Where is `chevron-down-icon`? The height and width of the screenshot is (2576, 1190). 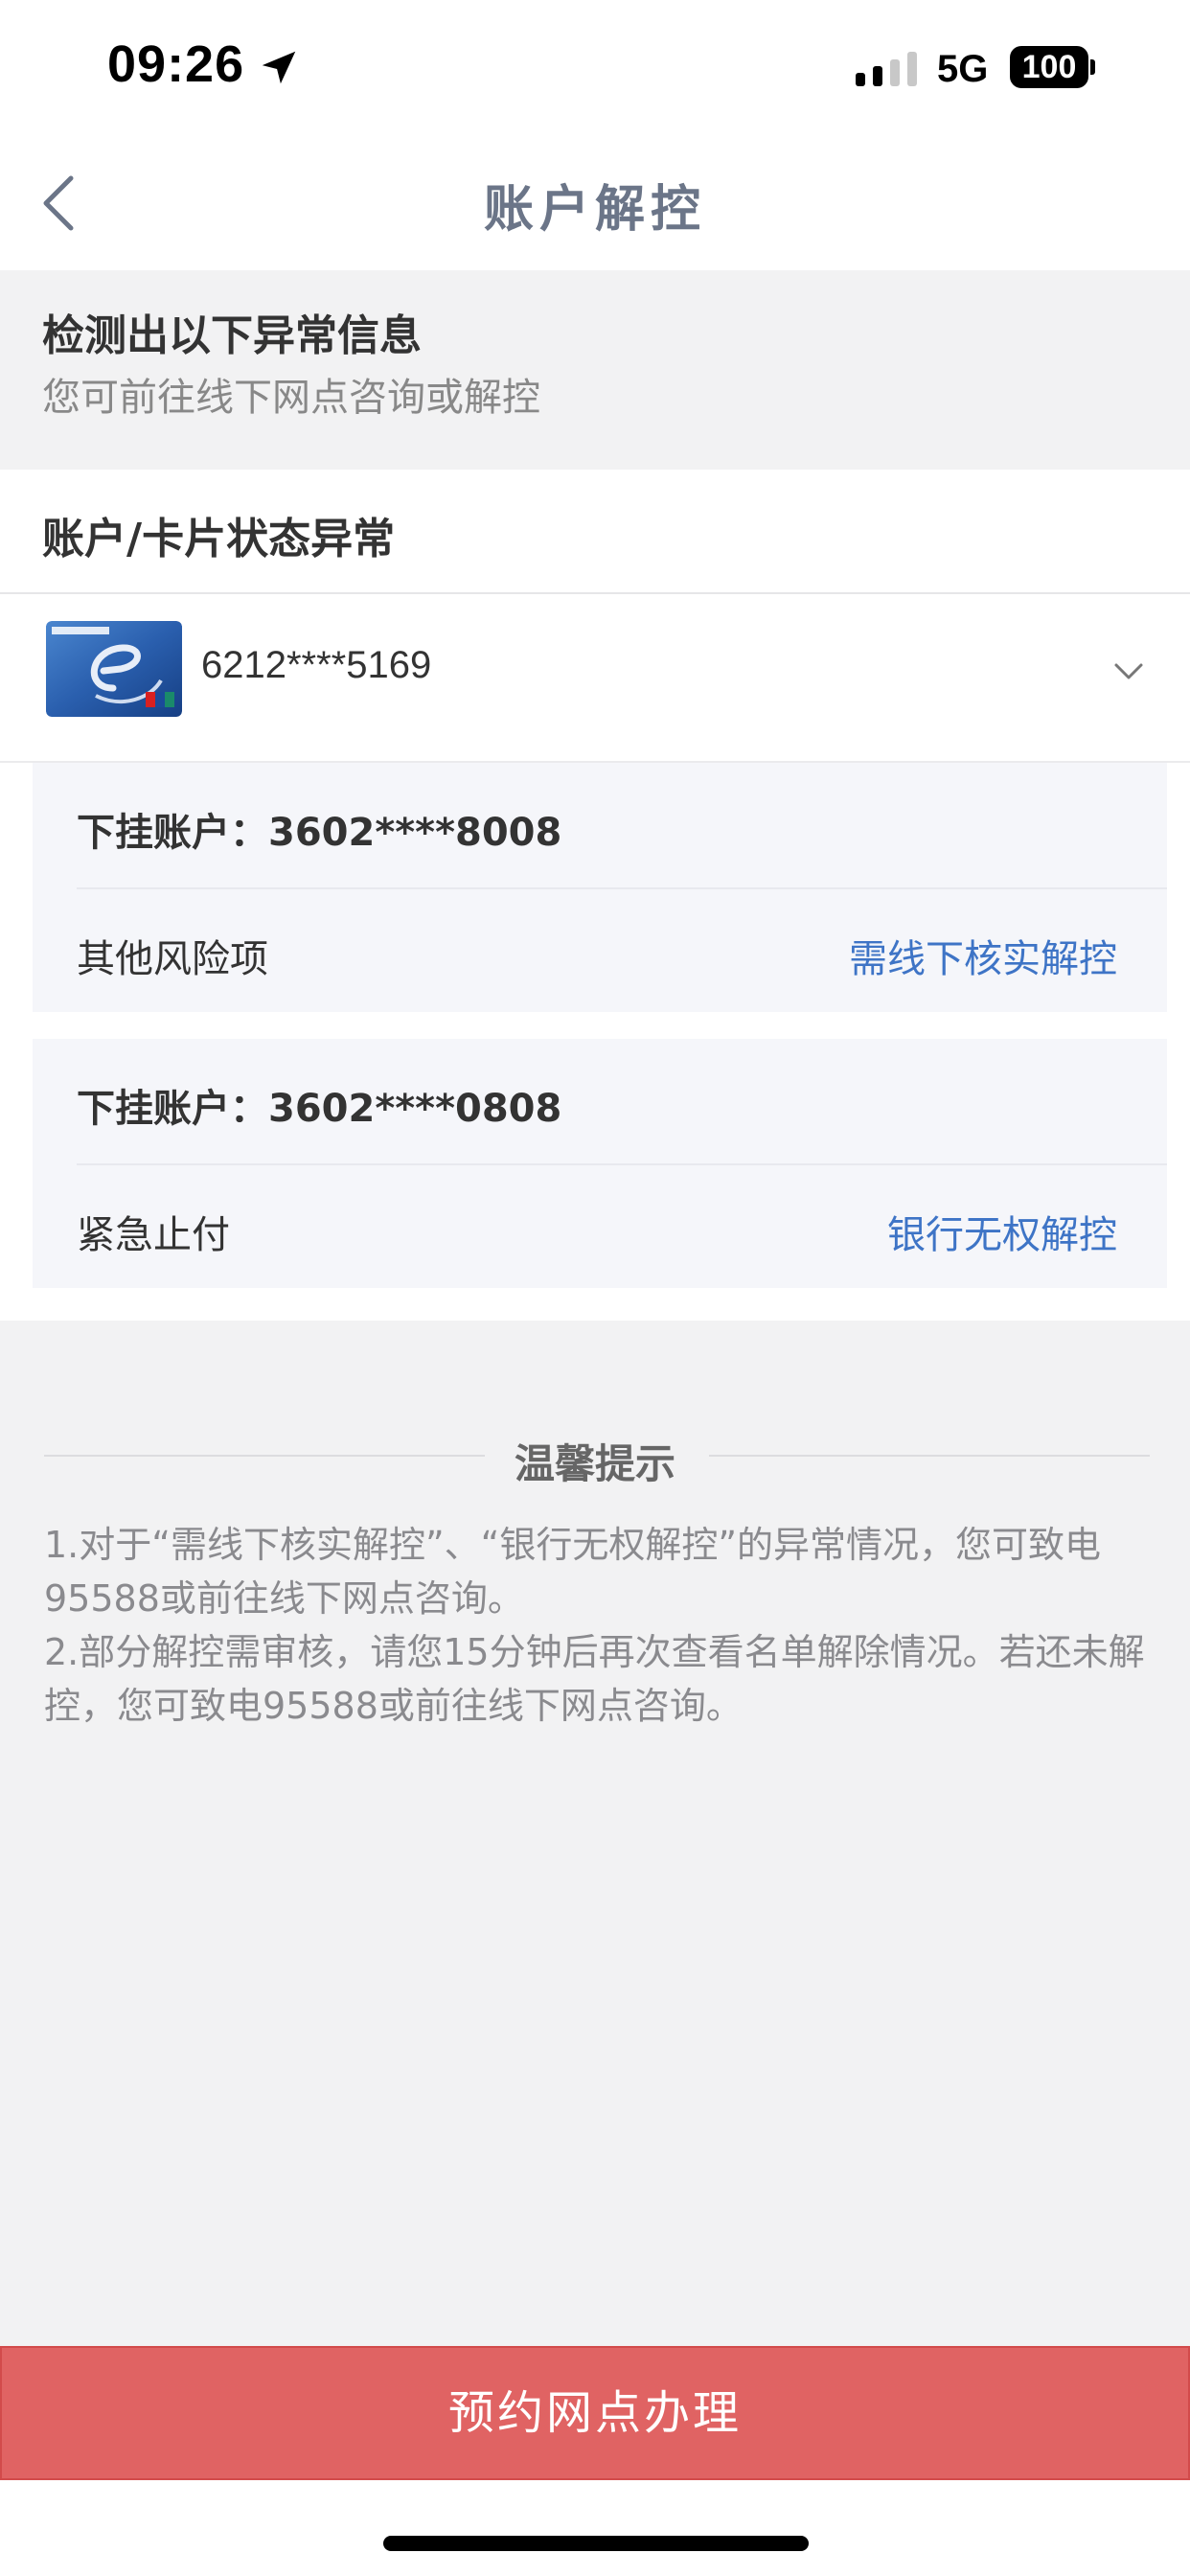
chevron-down-icon is located at coordinates (1129, 671).